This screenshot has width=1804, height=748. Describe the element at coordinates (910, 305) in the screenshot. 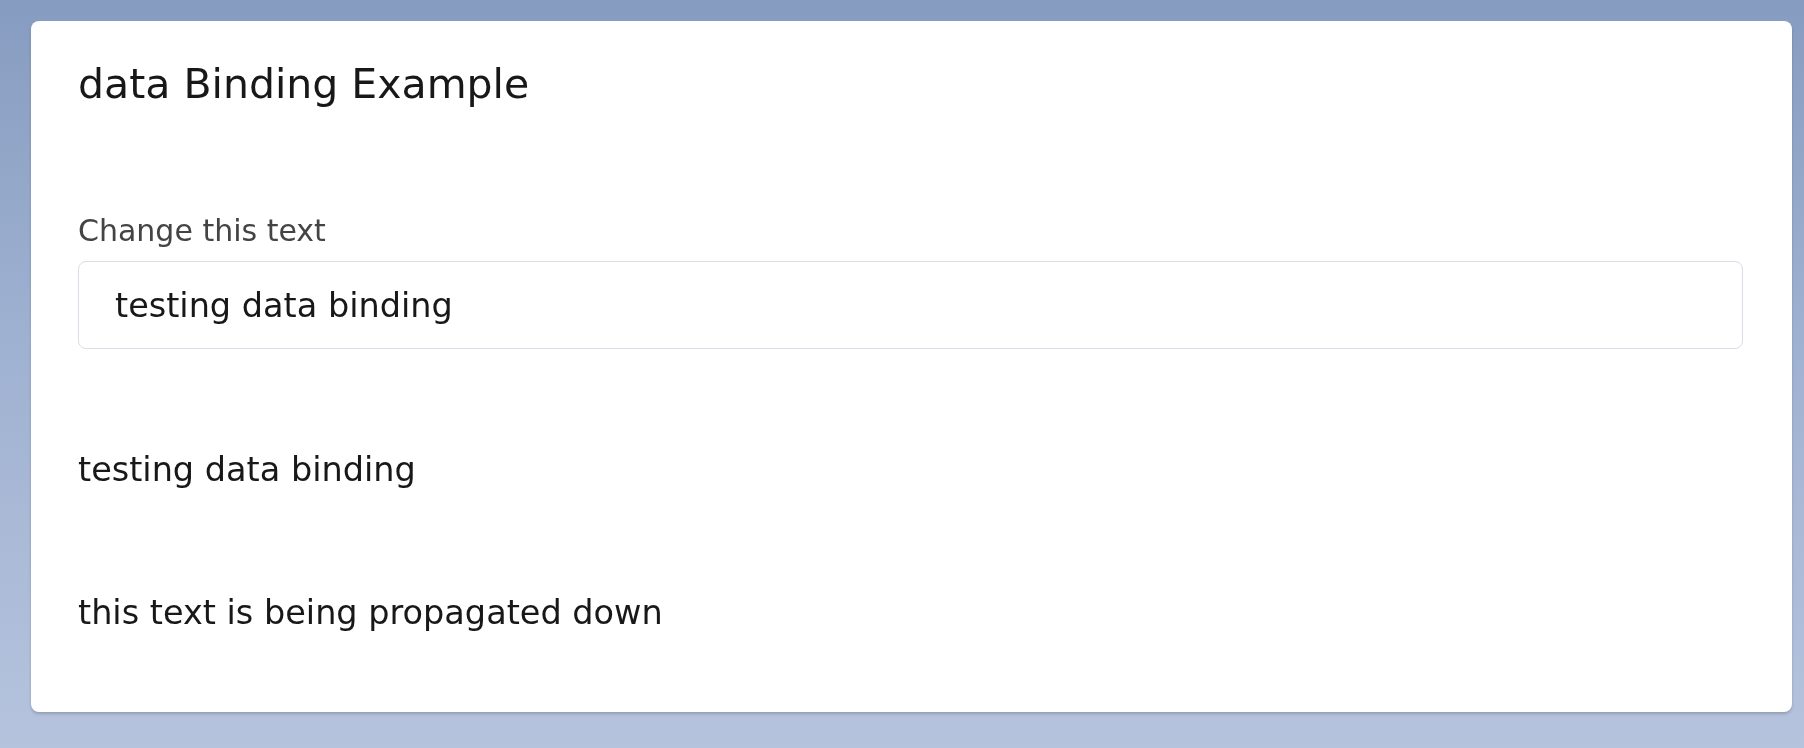

I see `text-input: testing data binding` at that location.